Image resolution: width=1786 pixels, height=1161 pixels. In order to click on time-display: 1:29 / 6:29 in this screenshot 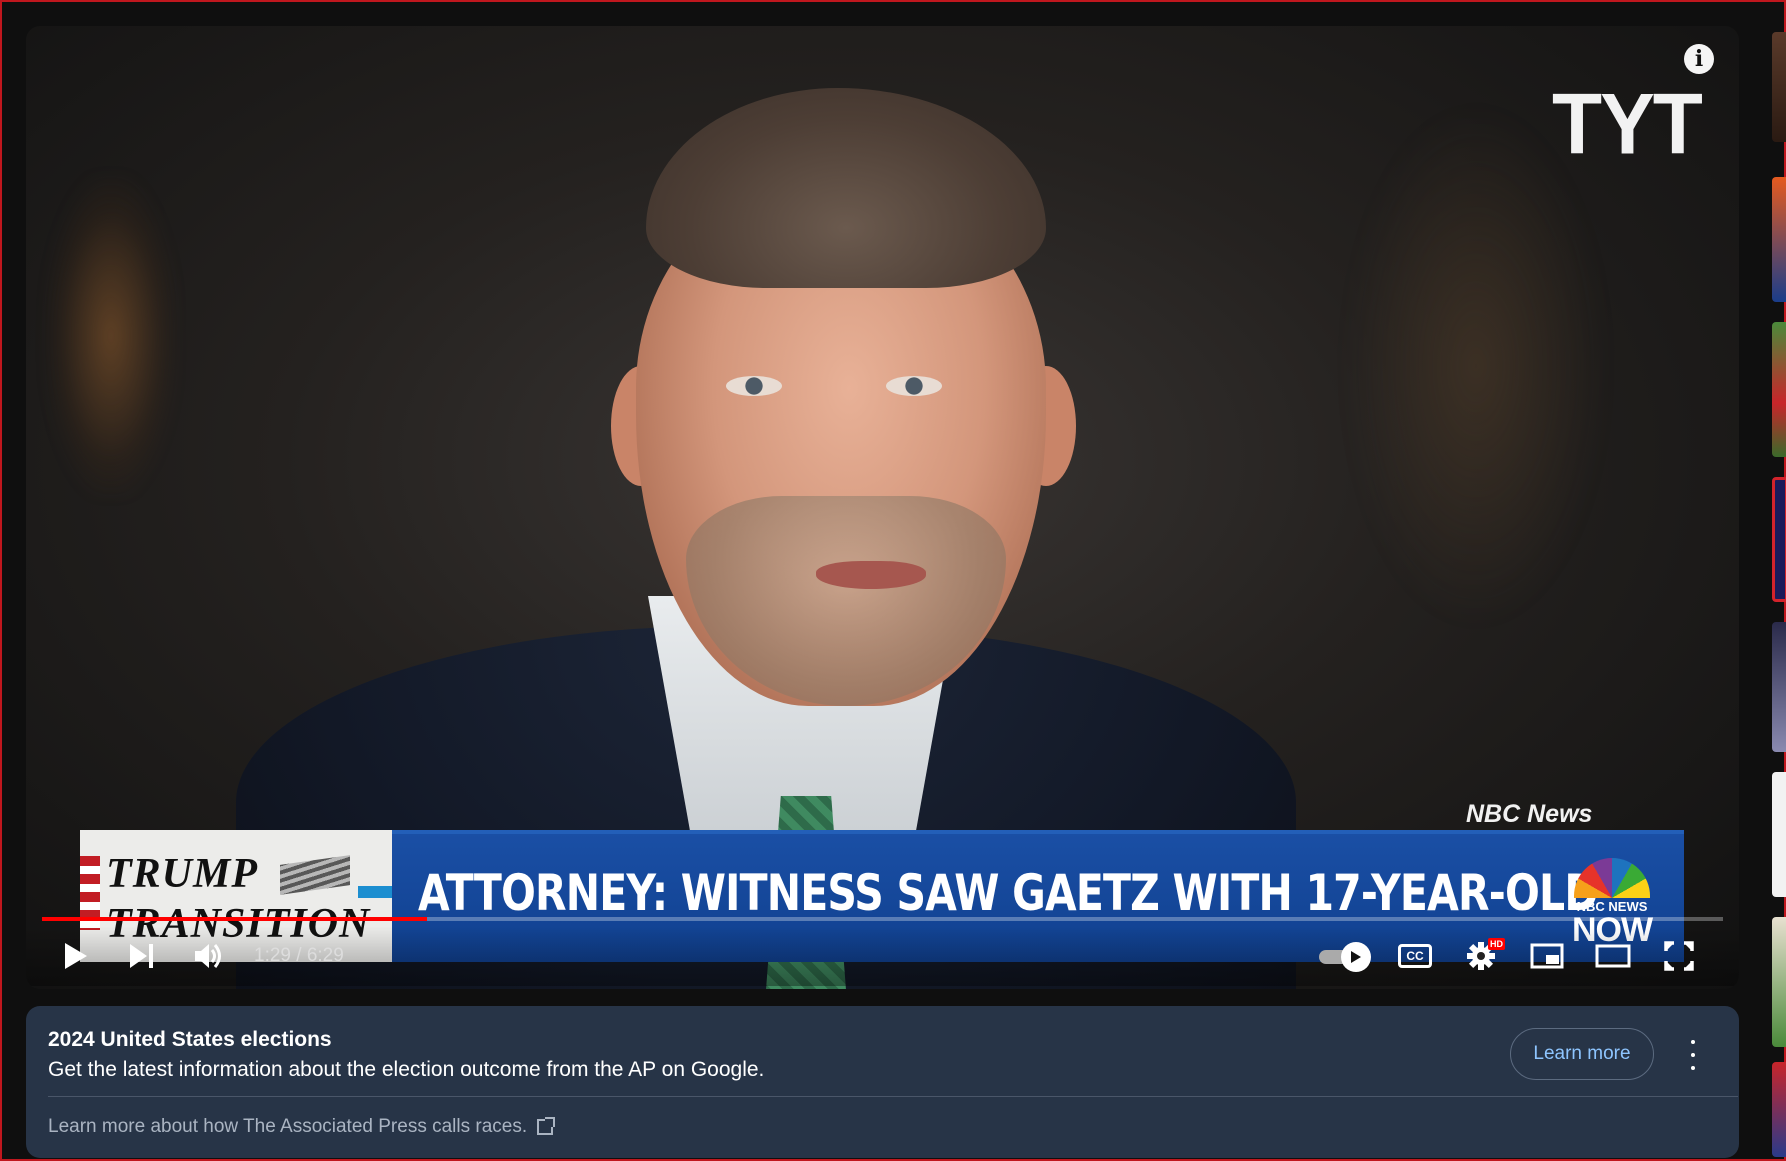, I will do `click(299, 955)`.